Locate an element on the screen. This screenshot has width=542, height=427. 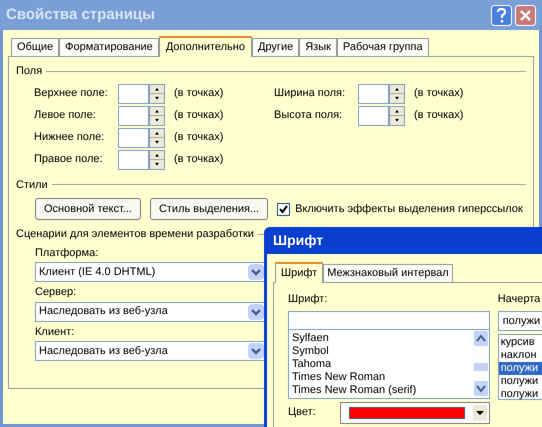
scrollbar is located at coordinates (480, 363).